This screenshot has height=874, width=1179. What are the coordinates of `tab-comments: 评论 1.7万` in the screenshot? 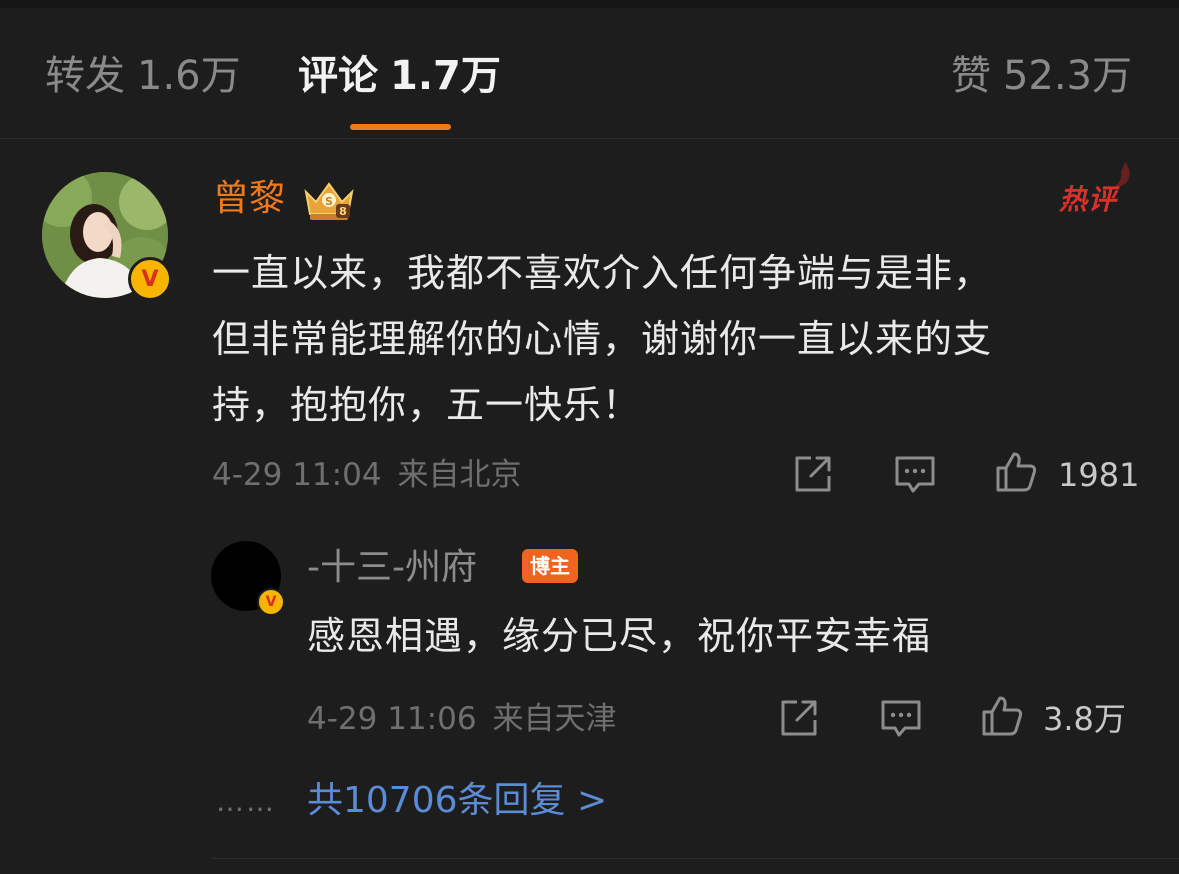 It's located at (399, 76).